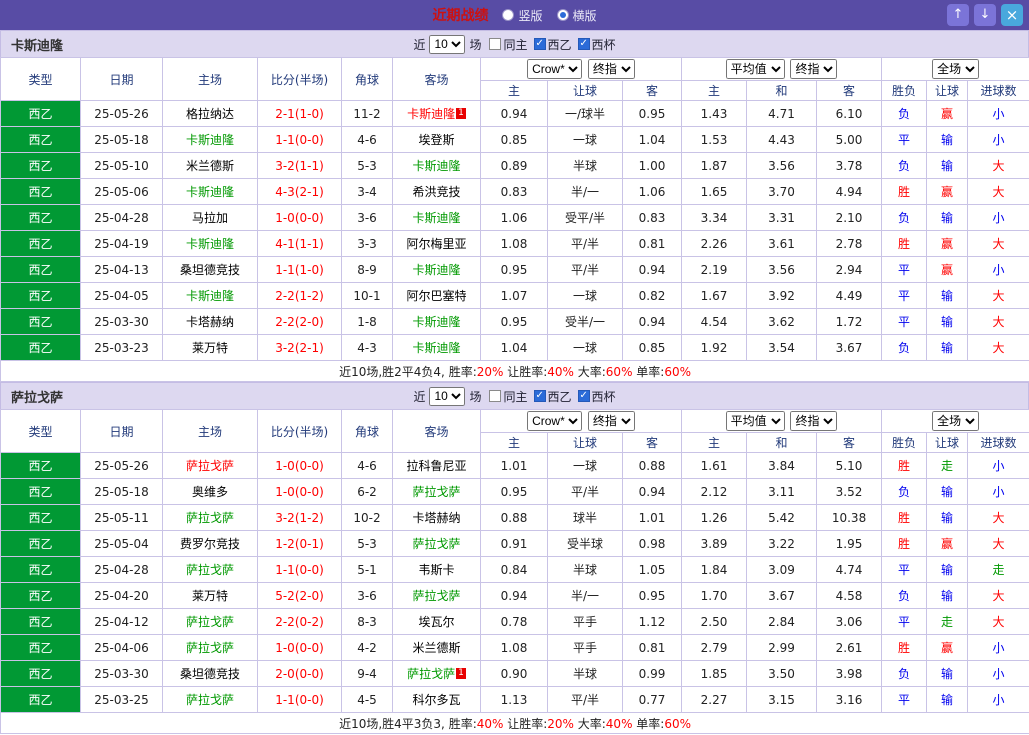 The image size is (1029, 735). Describe the element at coordinates (714, 347) in the screenshot. I see `avg-home-cell: 1.92` at that location.